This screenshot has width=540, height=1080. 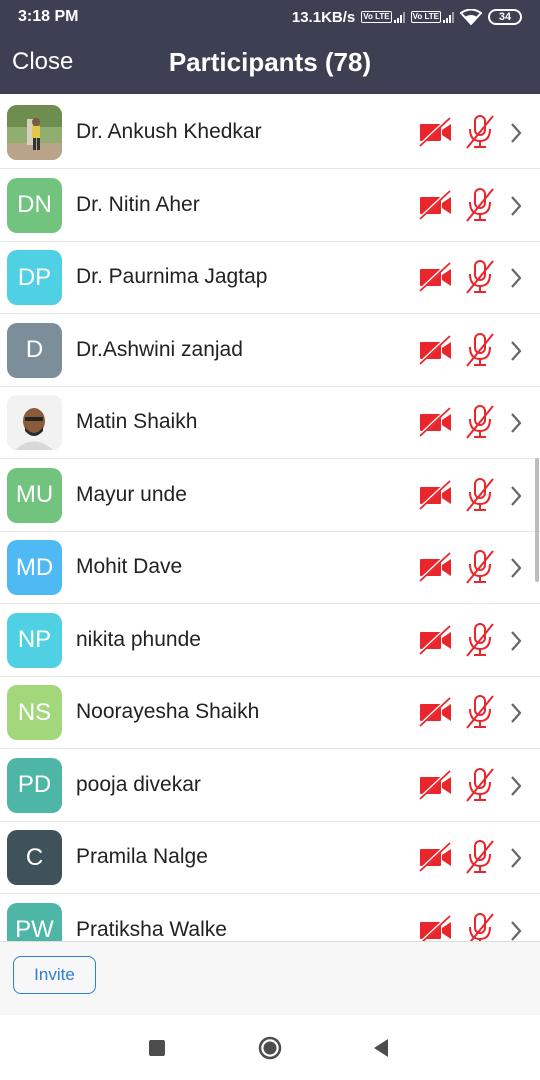 I want to click on participant-name: Dr. Nitin Aher, so click(x=138, y=204).